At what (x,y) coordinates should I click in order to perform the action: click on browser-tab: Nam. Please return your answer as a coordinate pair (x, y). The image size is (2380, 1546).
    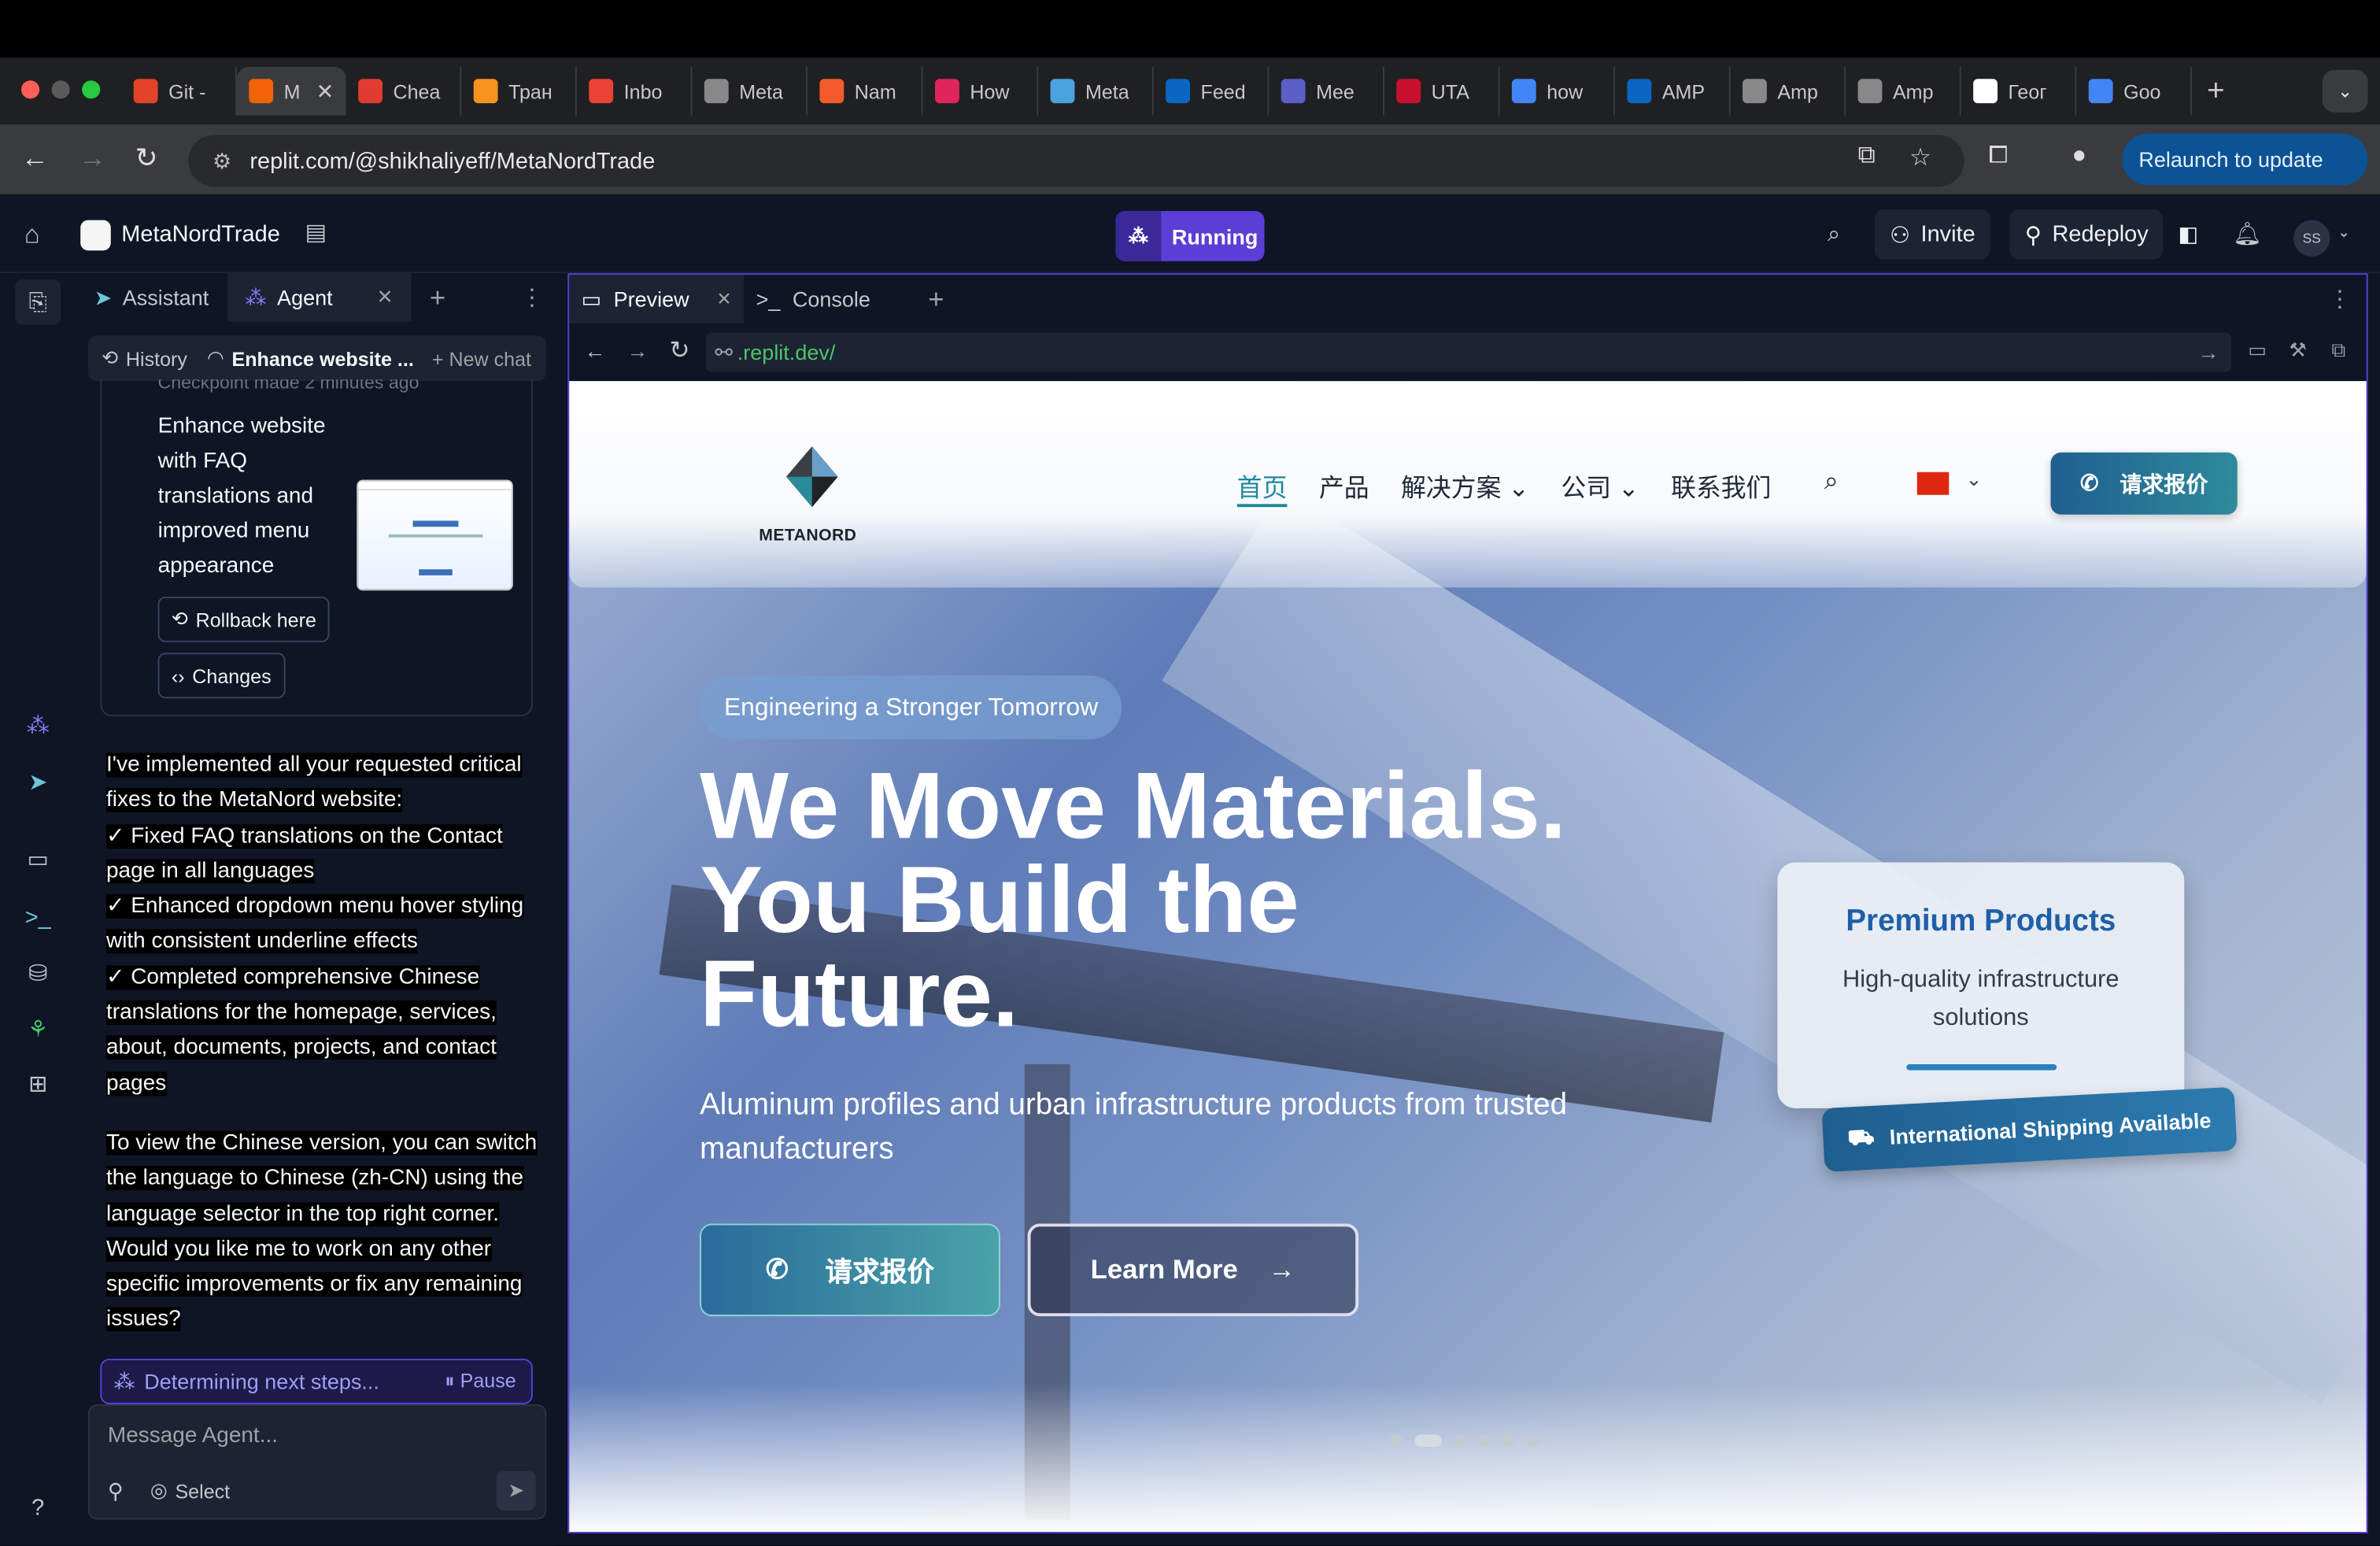
    Looking at the image, I should click on (865, 91).